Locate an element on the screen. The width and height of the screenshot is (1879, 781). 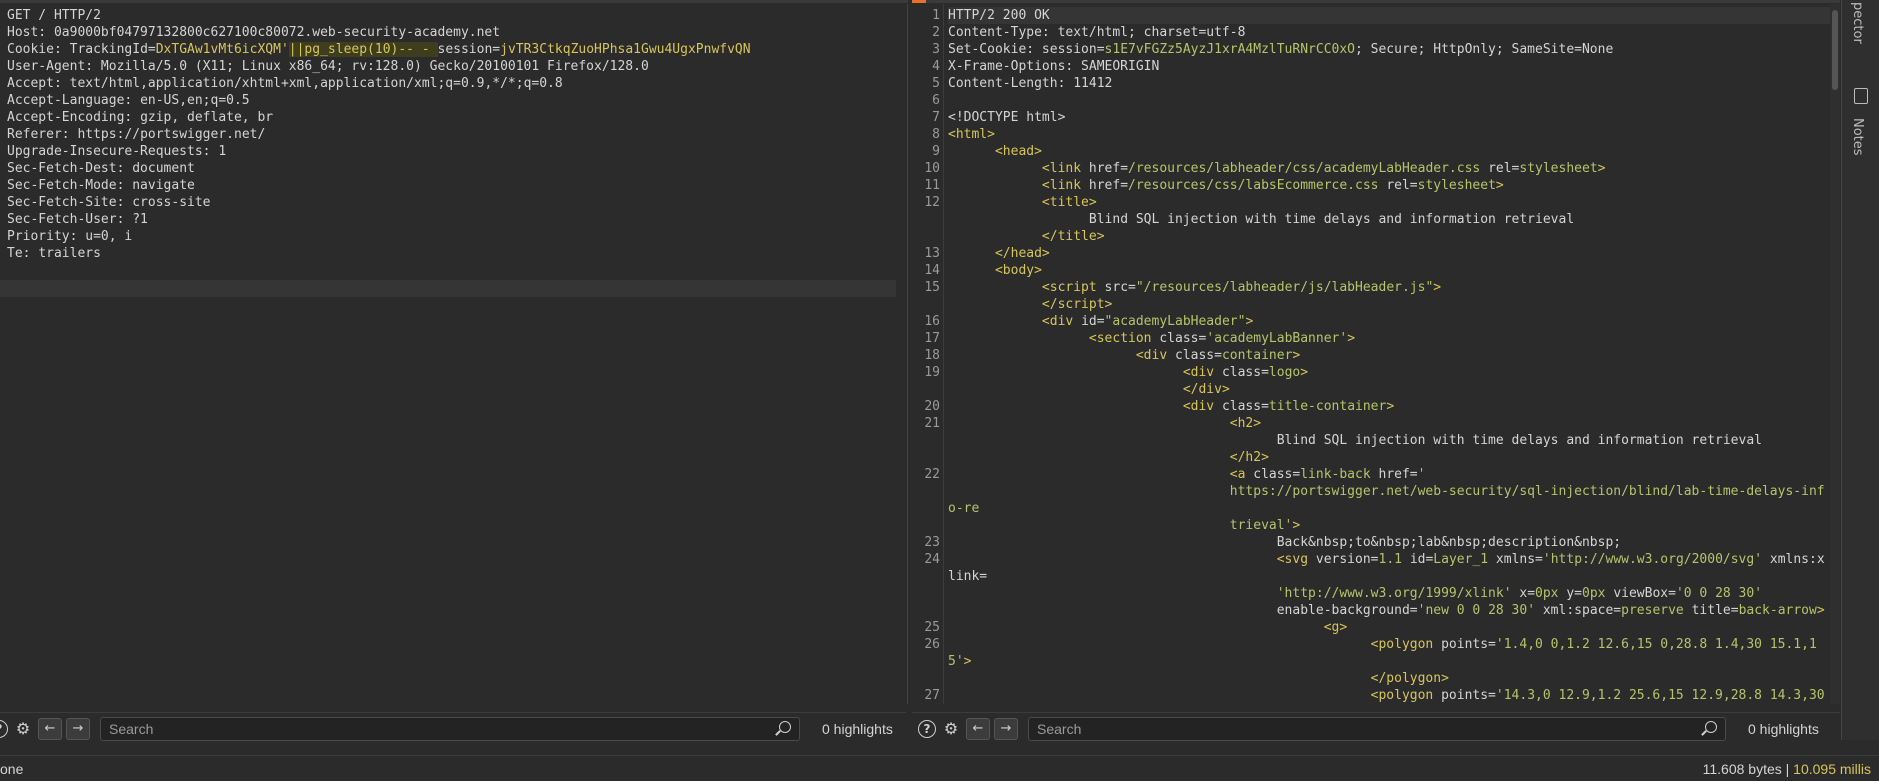
response-line: 19 <div class=logo> is located at coordinates (1377, 372).